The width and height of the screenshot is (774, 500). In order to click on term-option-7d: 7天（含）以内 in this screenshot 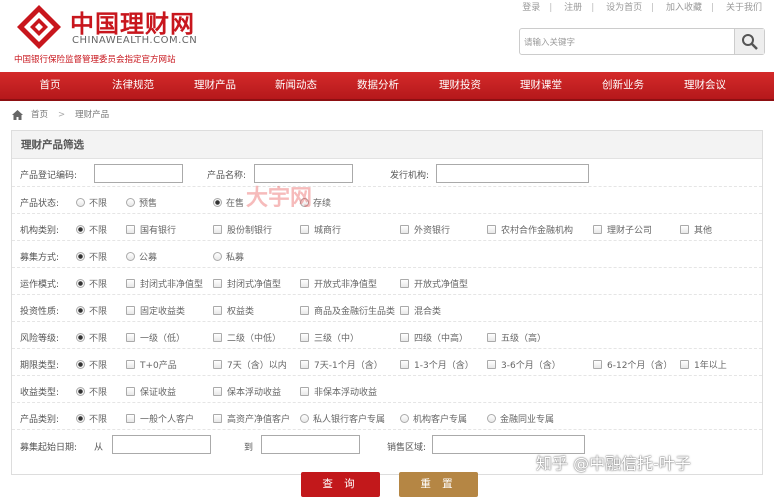, I will do `click(250, 364)`.